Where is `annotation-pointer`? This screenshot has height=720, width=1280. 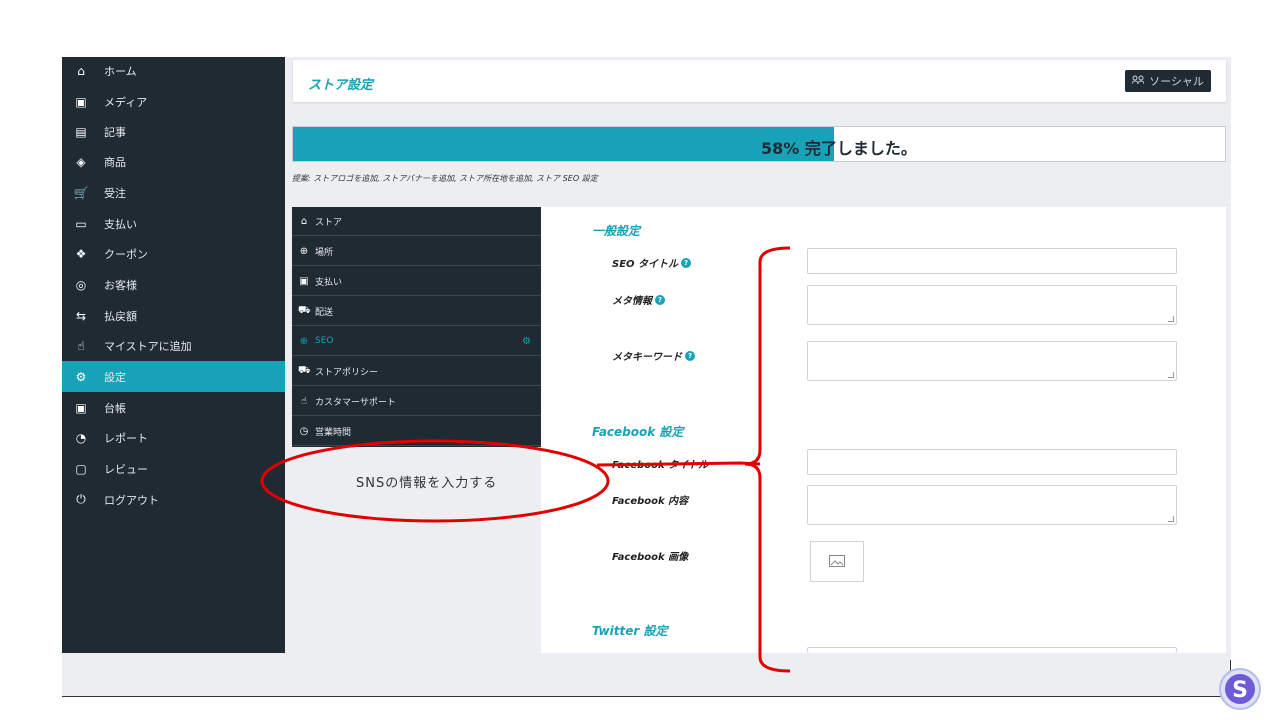
annotation-pointer is located at coordinates (678, 464).